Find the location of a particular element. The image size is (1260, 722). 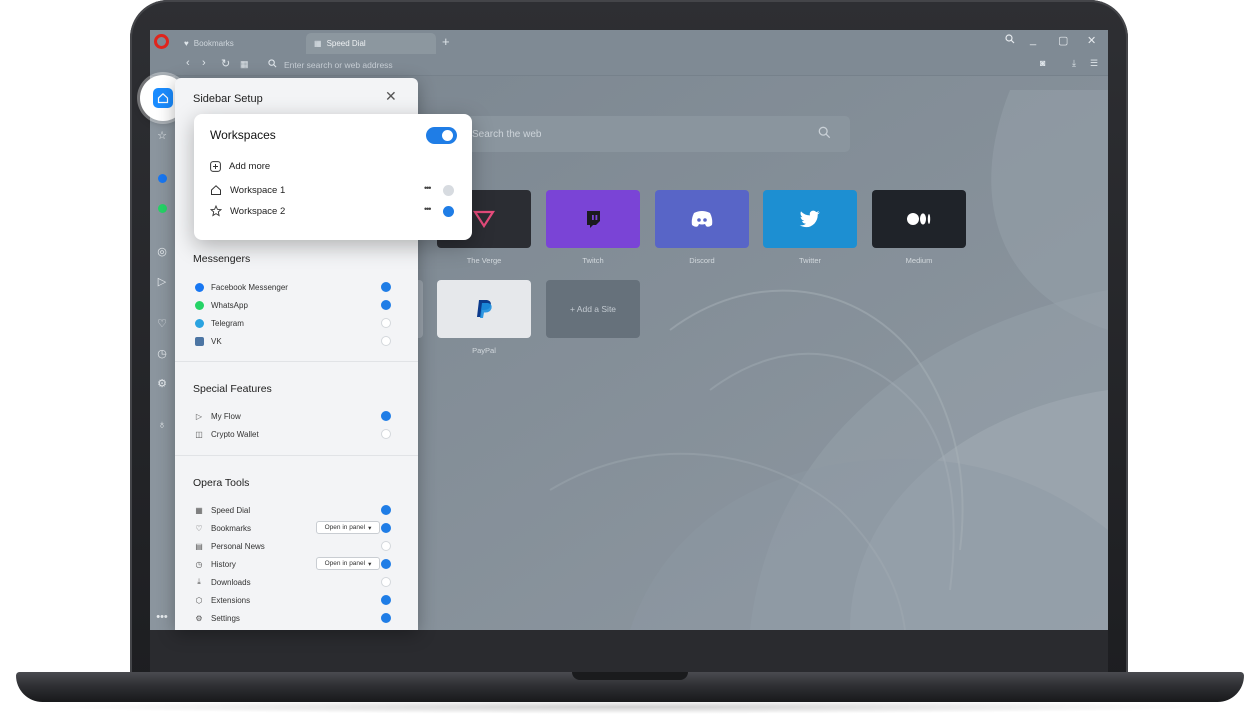

back-icon: ‹ is located at coordinates (188, 63).